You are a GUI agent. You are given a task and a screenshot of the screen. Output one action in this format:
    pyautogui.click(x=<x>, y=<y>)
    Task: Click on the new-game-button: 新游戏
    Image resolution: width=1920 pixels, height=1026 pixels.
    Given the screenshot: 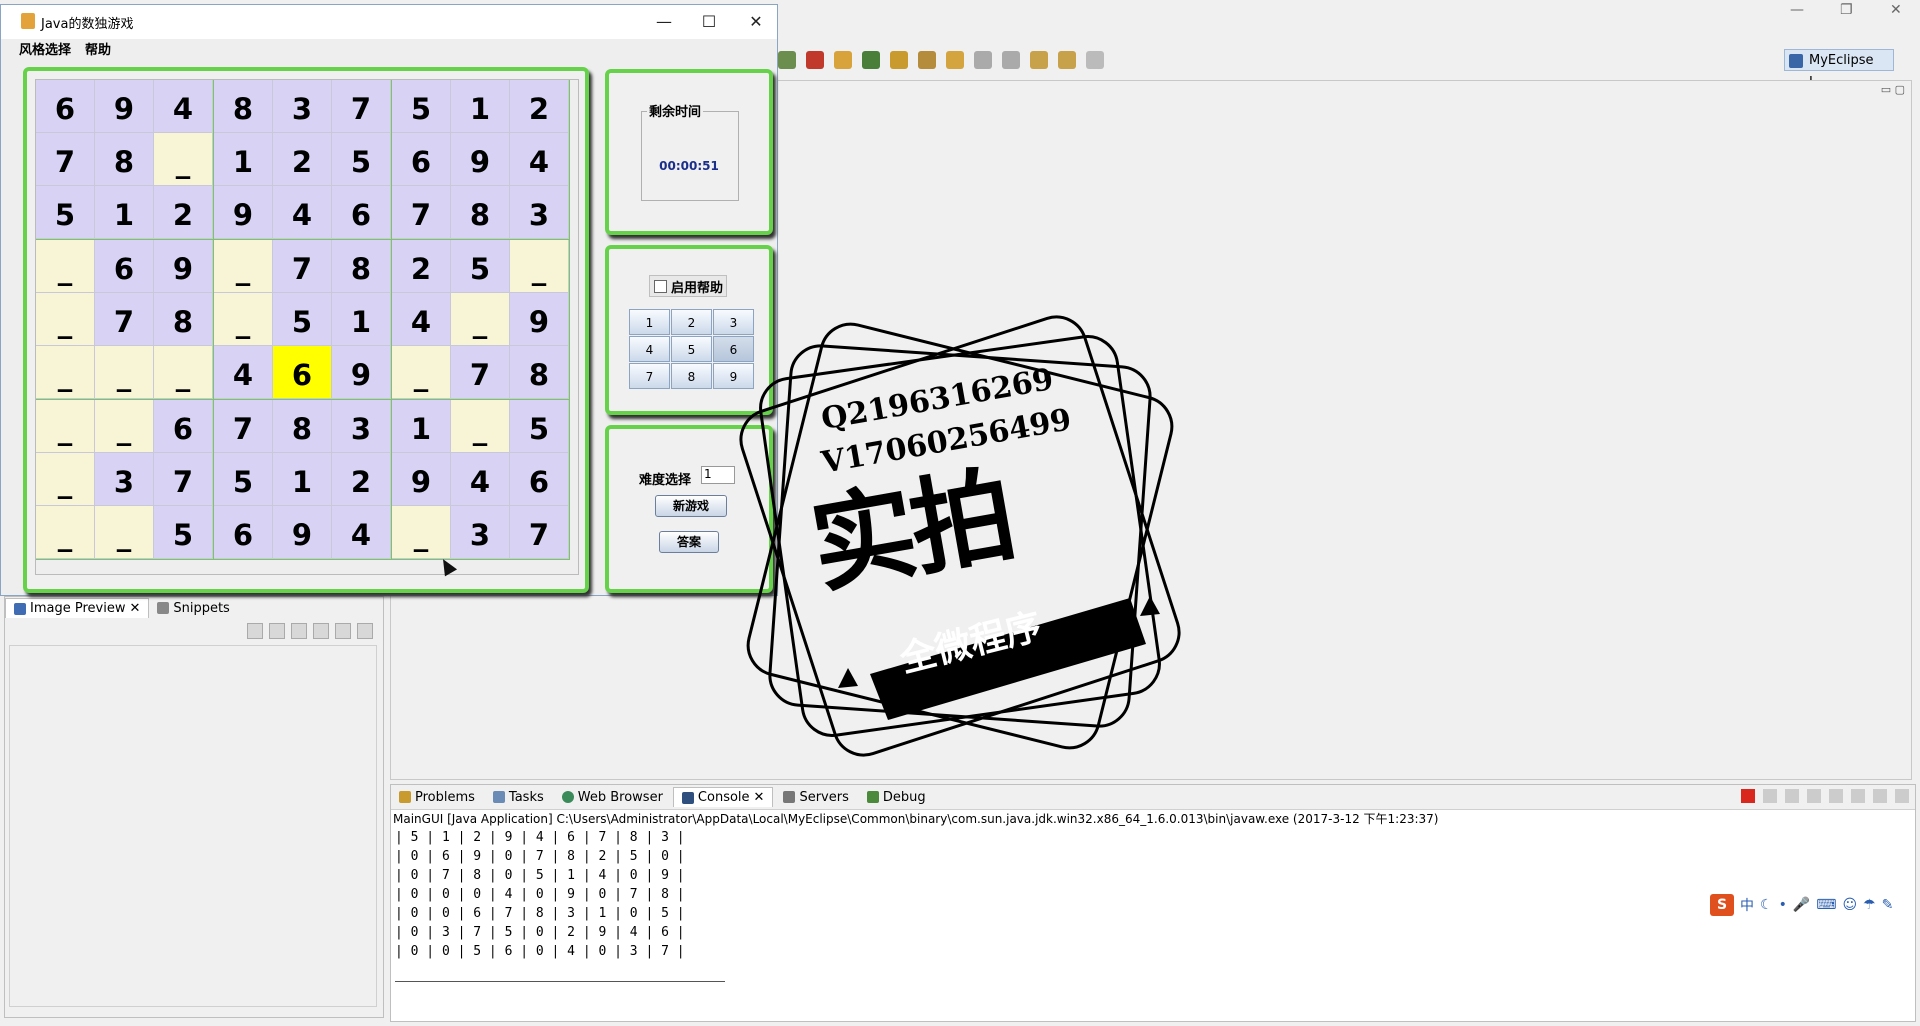 What is the action you would take?
    pyautogui.click(x=691, y=506)
    